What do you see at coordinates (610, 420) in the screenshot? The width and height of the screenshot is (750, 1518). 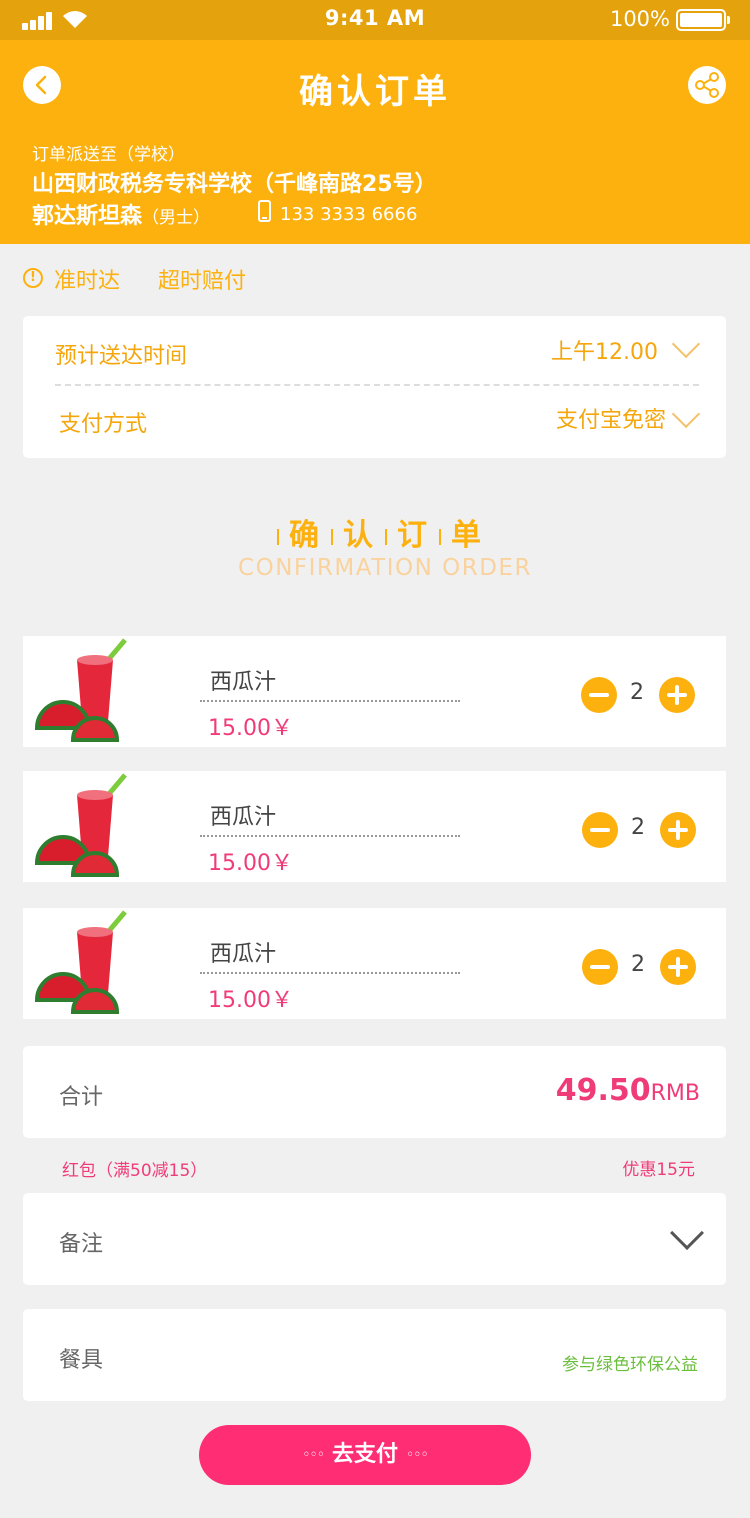 I see `payment-method-value: 支付宝免密` at bounding box center [610, 420].